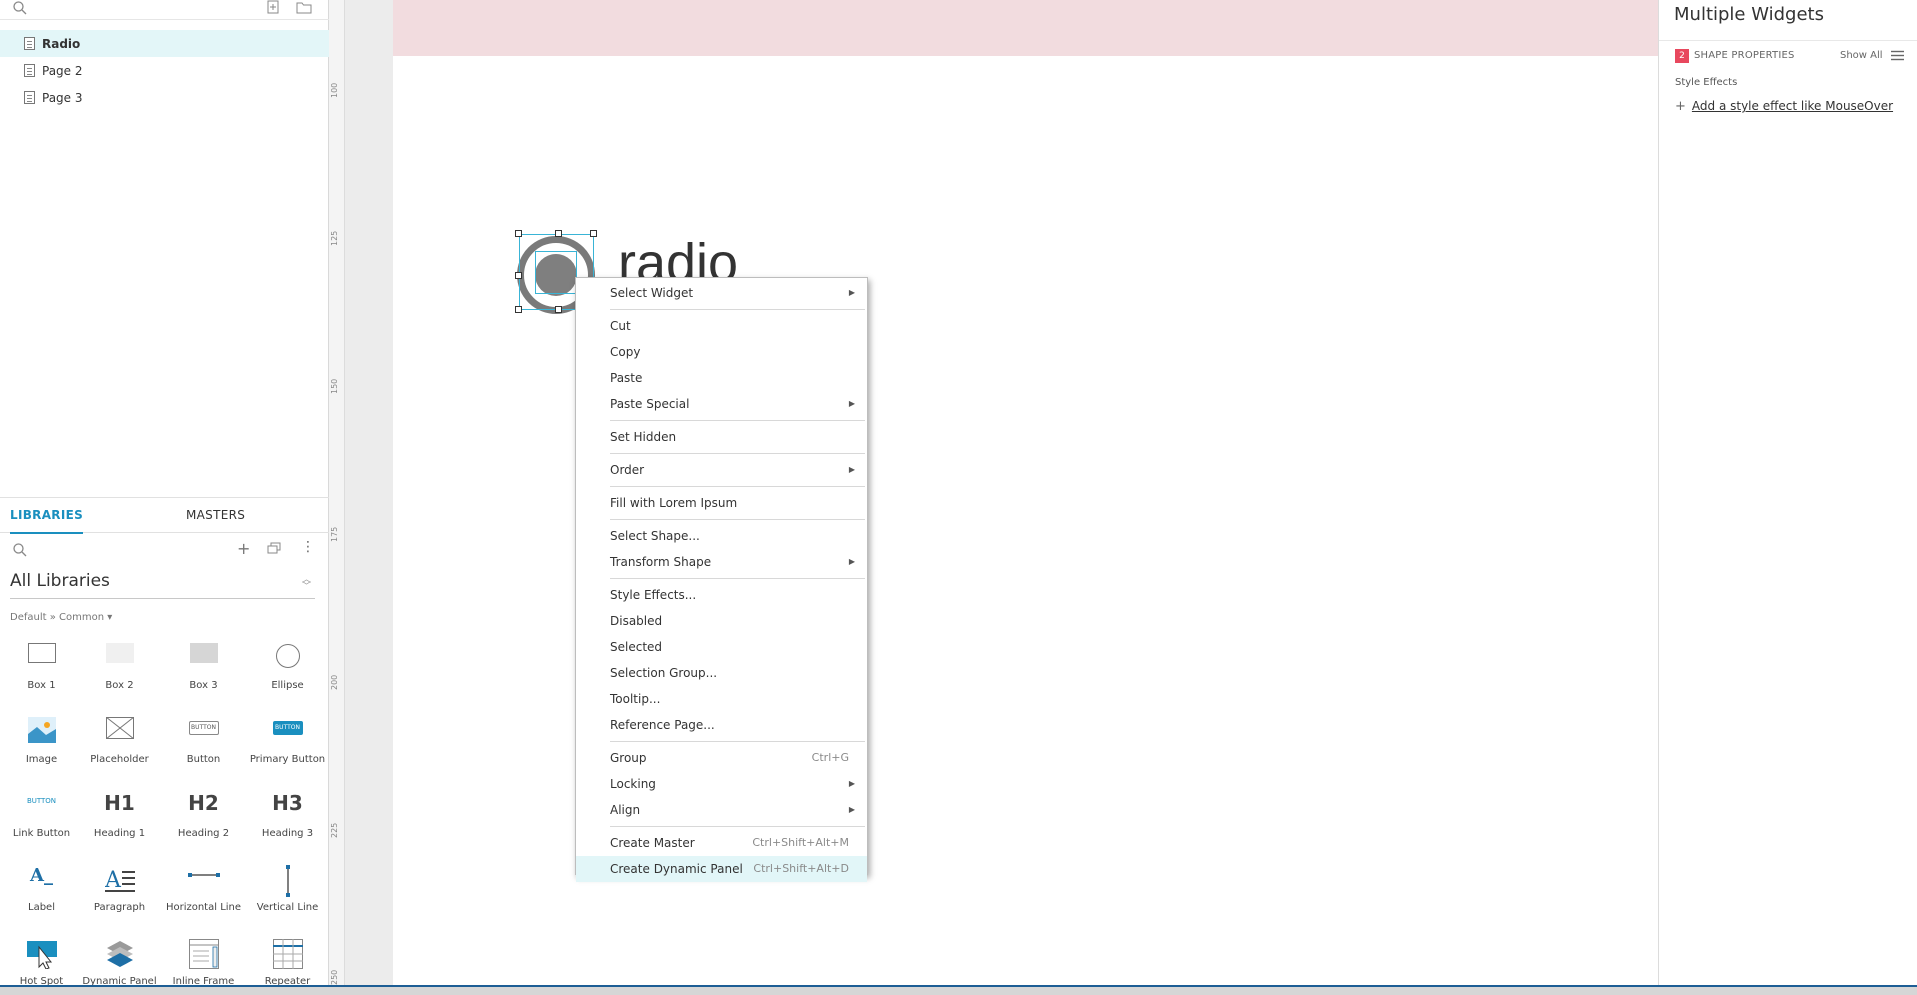  What do you see at coordinates (721, 326) in the screenshot?
I see `menu-item-cut: Cut` at bounding box center [721, 326].